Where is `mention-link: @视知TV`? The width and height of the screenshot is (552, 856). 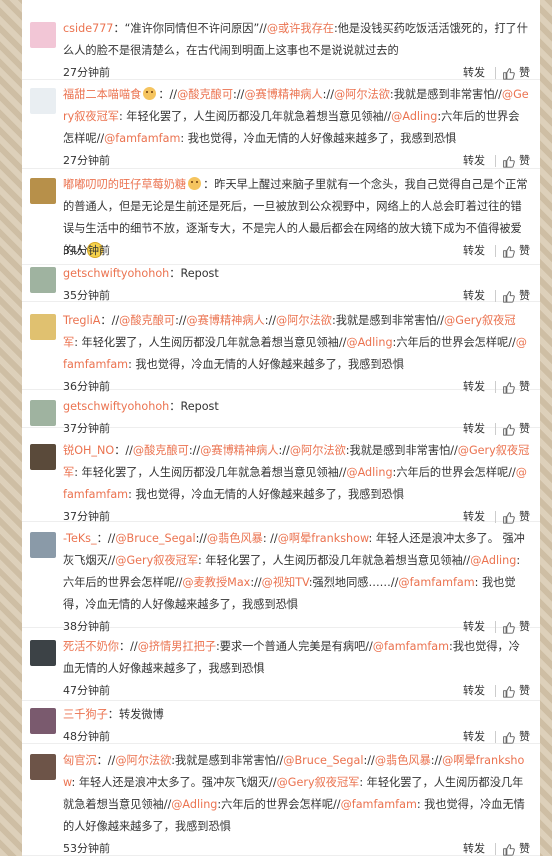 mention-link: @视知TV is located at coordinates (285, 582).